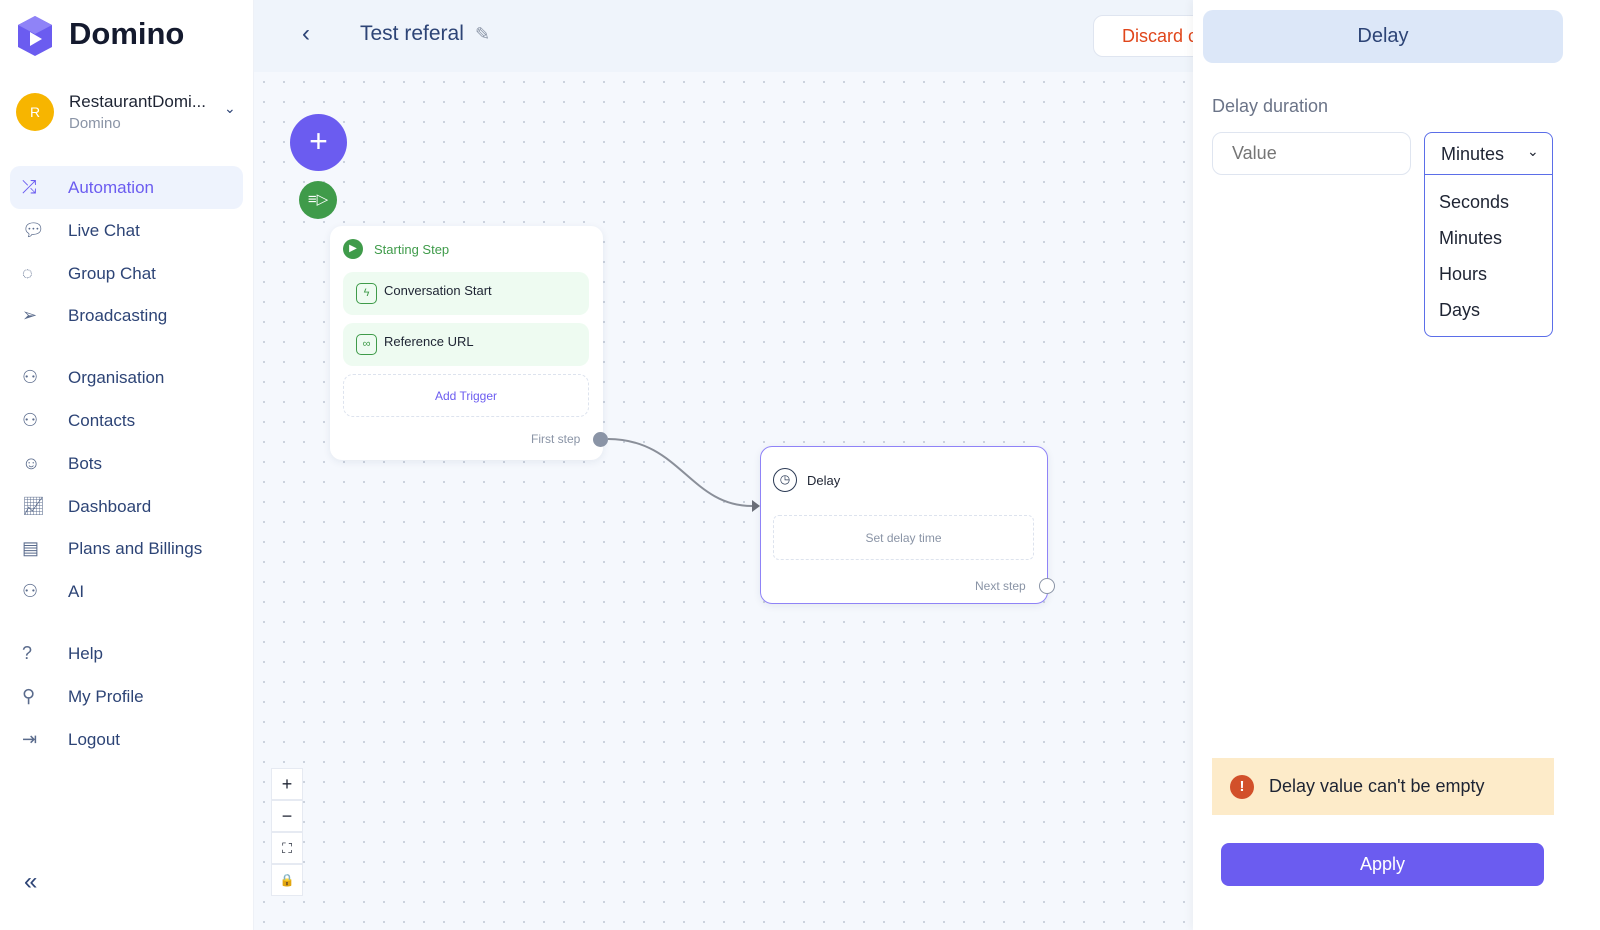 The height and width of the screenshot is (930, 1600). What do you see at coordinates (29, 187) in the screenshot?
I see `shuffle-icon: ⤮` at bounding box center [29, 187].